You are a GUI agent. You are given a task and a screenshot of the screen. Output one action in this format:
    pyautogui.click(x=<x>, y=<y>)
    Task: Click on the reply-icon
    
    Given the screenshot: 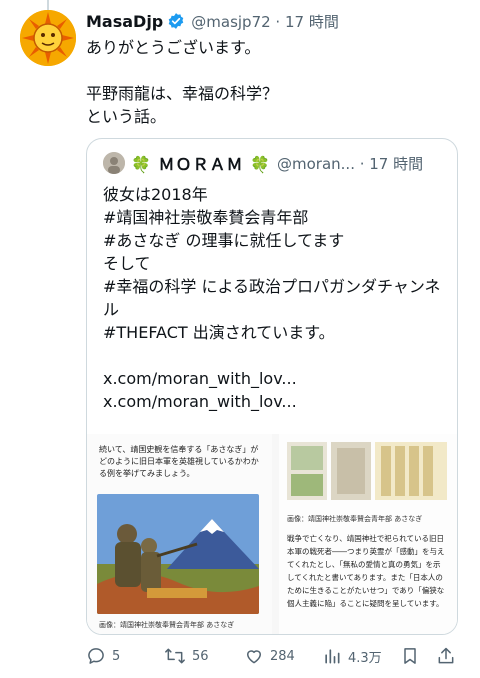 What is the action you would take?
    pyautogui.click(x=96, y=656)
    